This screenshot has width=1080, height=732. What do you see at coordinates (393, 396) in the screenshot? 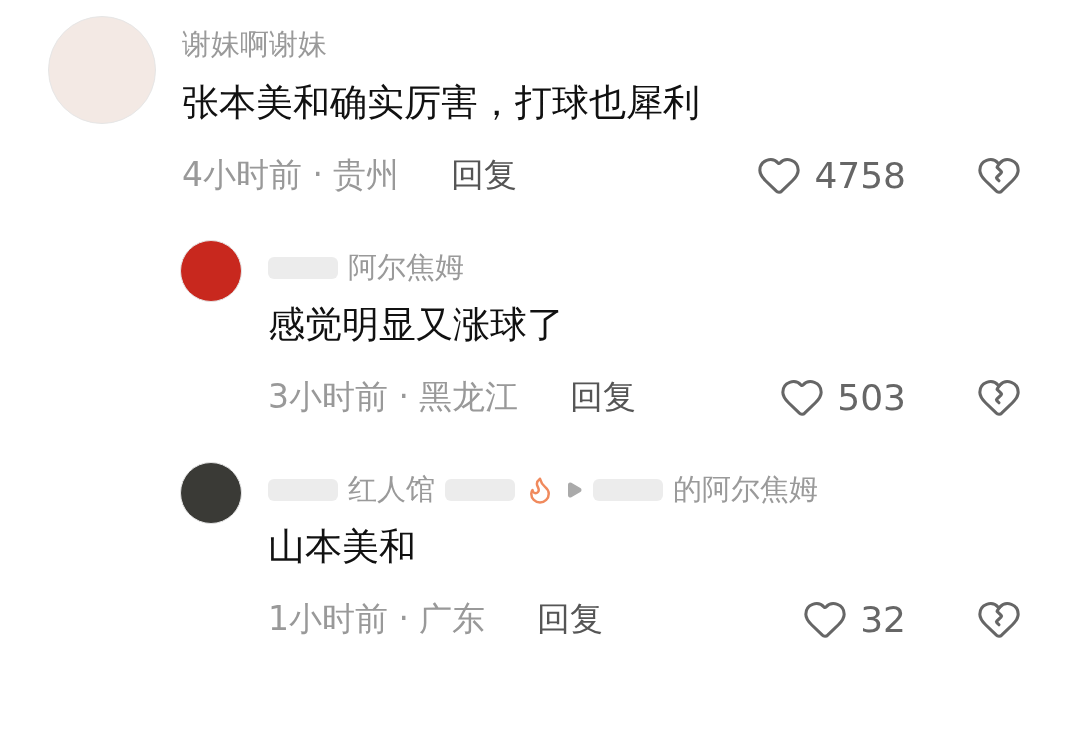
I see `time-location: 3小时前 · 黑龙江` at bounding box center [393, 396].